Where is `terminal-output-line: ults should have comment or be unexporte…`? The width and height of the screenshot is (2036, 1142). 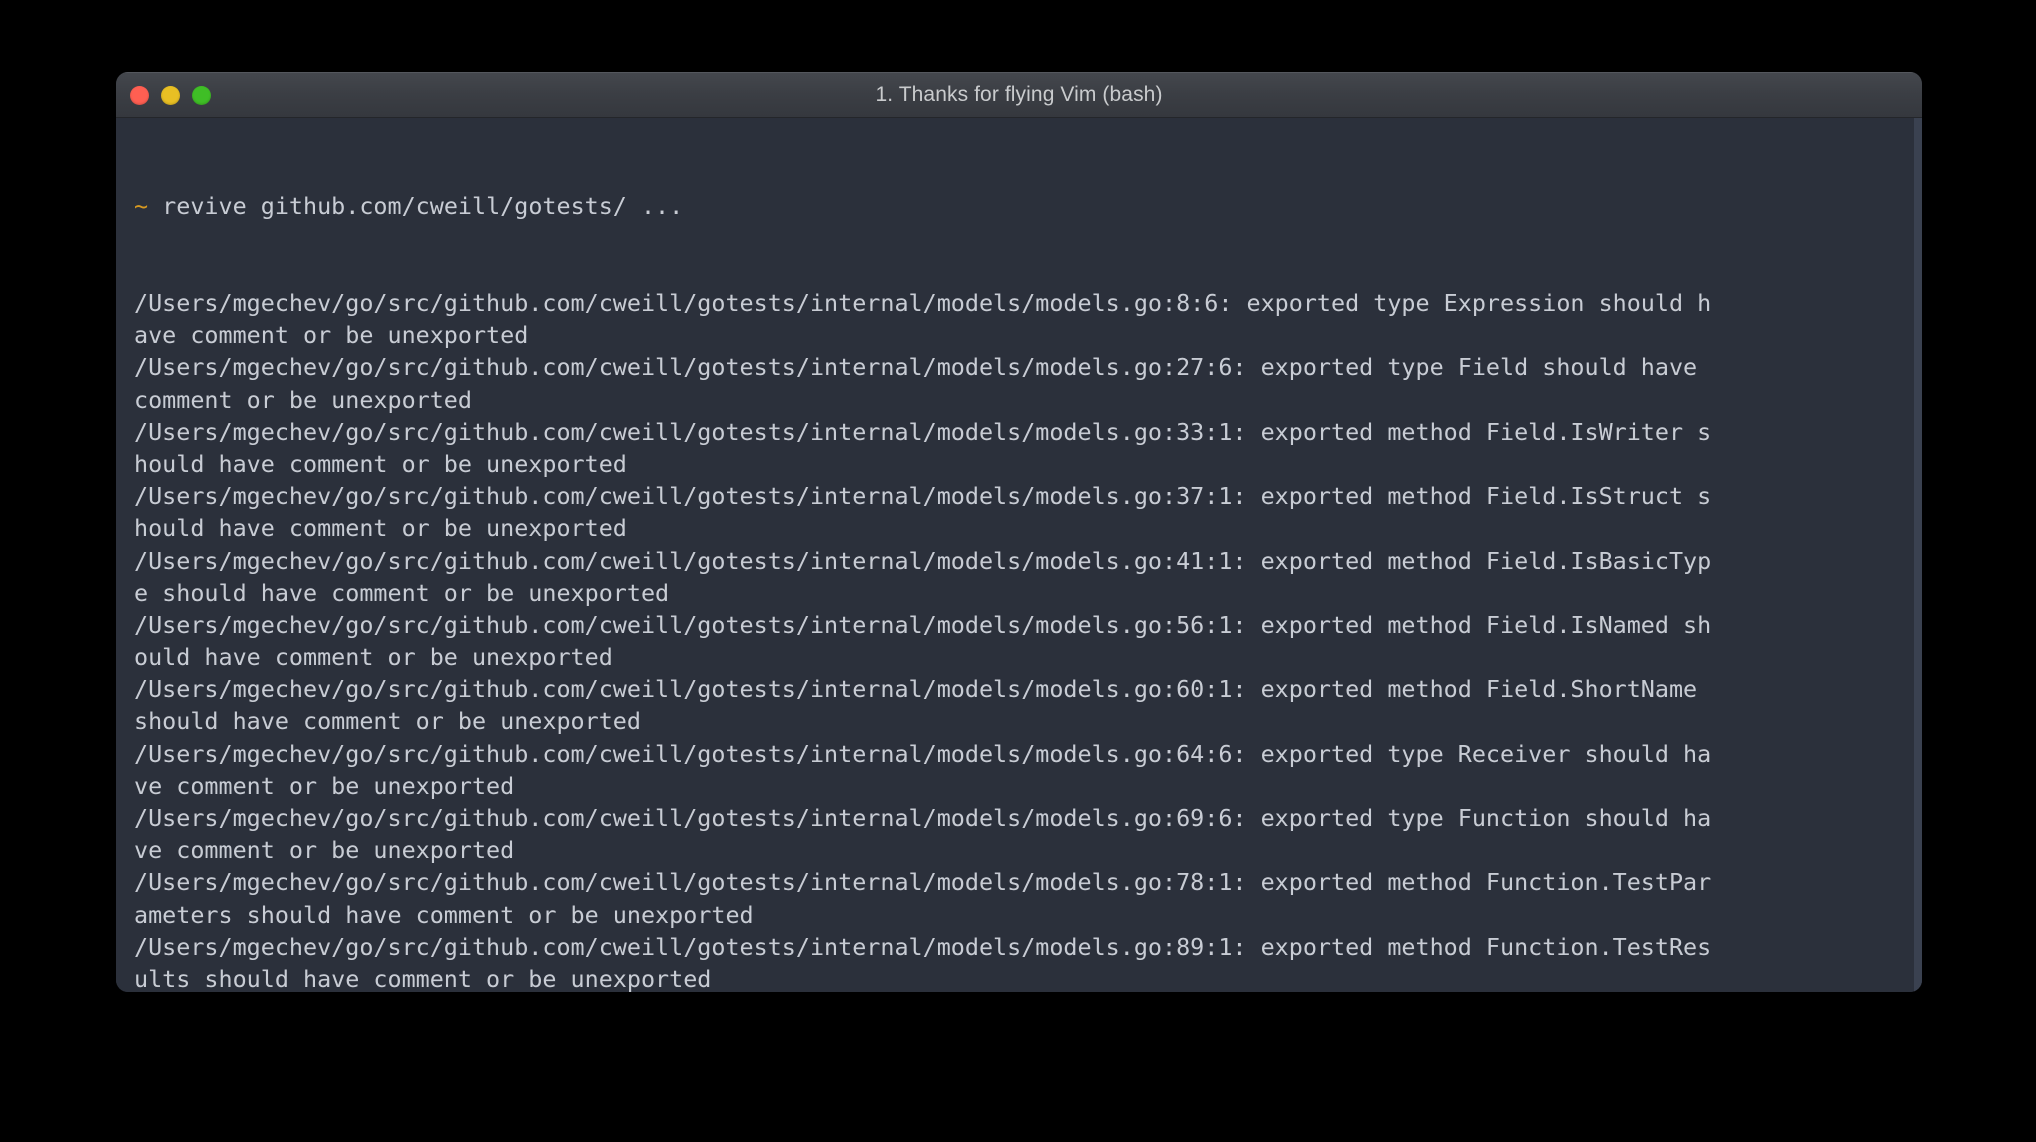
terminal-output-line: ults should have comment or be unexporte… is located at coordinates (423, 978).